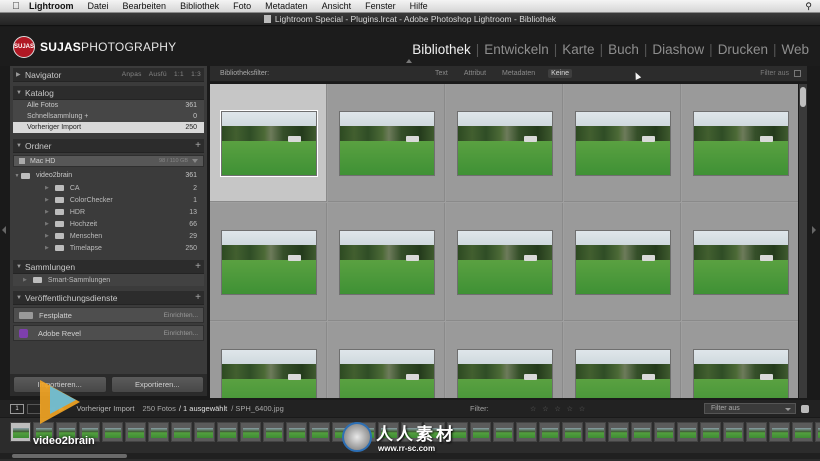 The height and width of the screenshot is (461, 820). What do you see at coordinates (179, 74) in the screenshot?
I see `zoom-1-1: 1:1` at bounding box center [179, 74].